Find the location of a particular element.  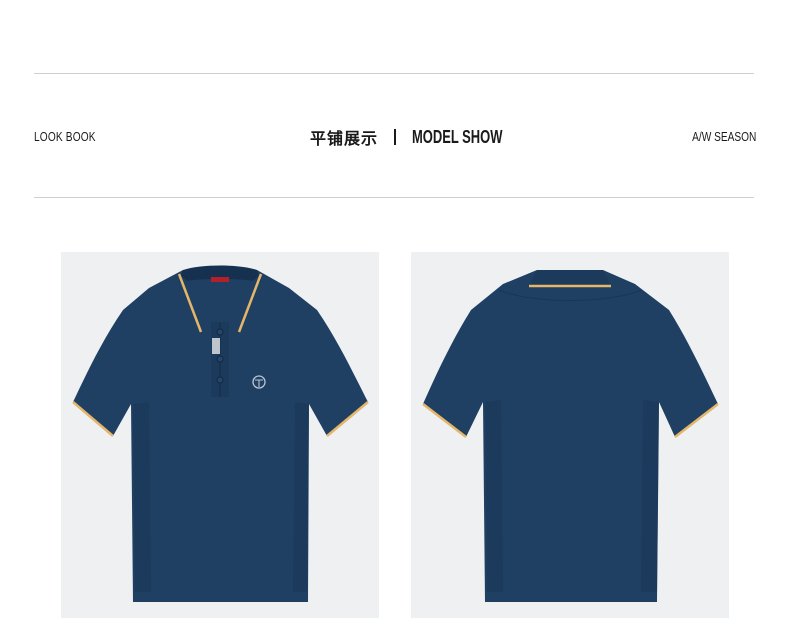

section-header: LOOK BOOK 平铺展示 MODEL SHOW A/W SEASON is located at coordinates (395, 137).